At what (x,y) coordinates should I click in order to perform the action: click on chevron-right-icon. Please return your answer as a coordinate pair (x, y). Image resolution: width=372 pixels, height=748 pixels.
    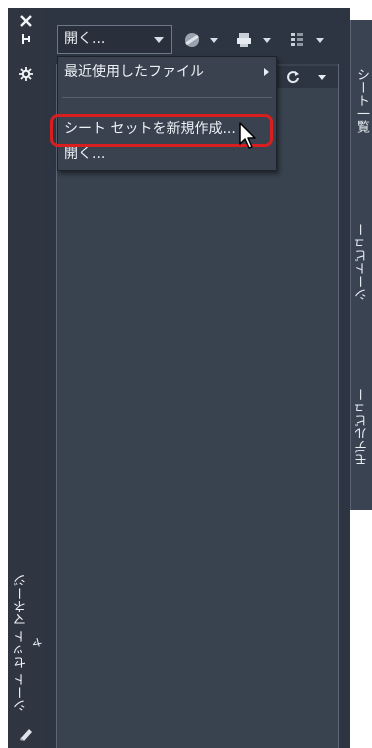
    Looking at the image, I should click on (266, 72).